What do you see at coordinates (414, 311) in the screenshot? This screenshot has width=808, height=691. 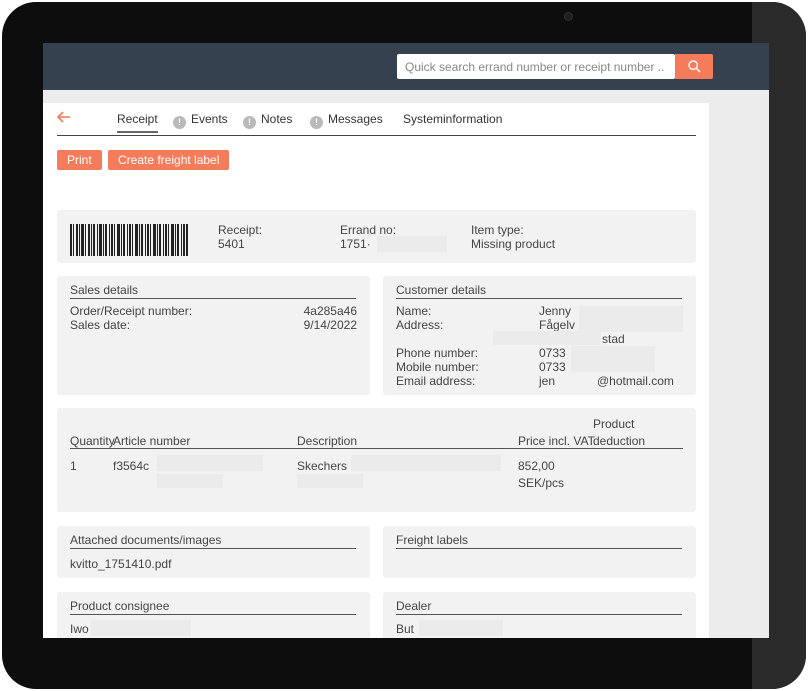 I see `customer-name-label: Name:` at bounding box center [414, 311].